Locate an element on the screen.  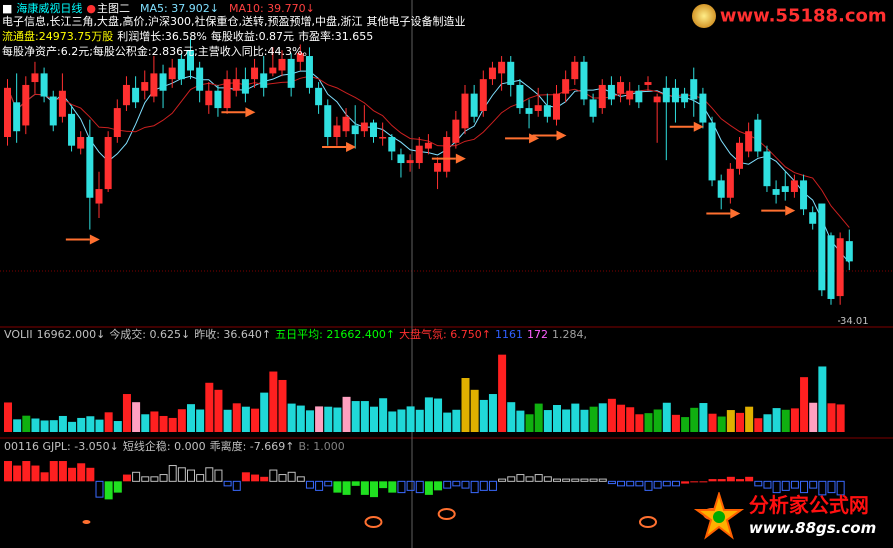
brand-name: 分析家公式网 is located at coordinates (808, 505).